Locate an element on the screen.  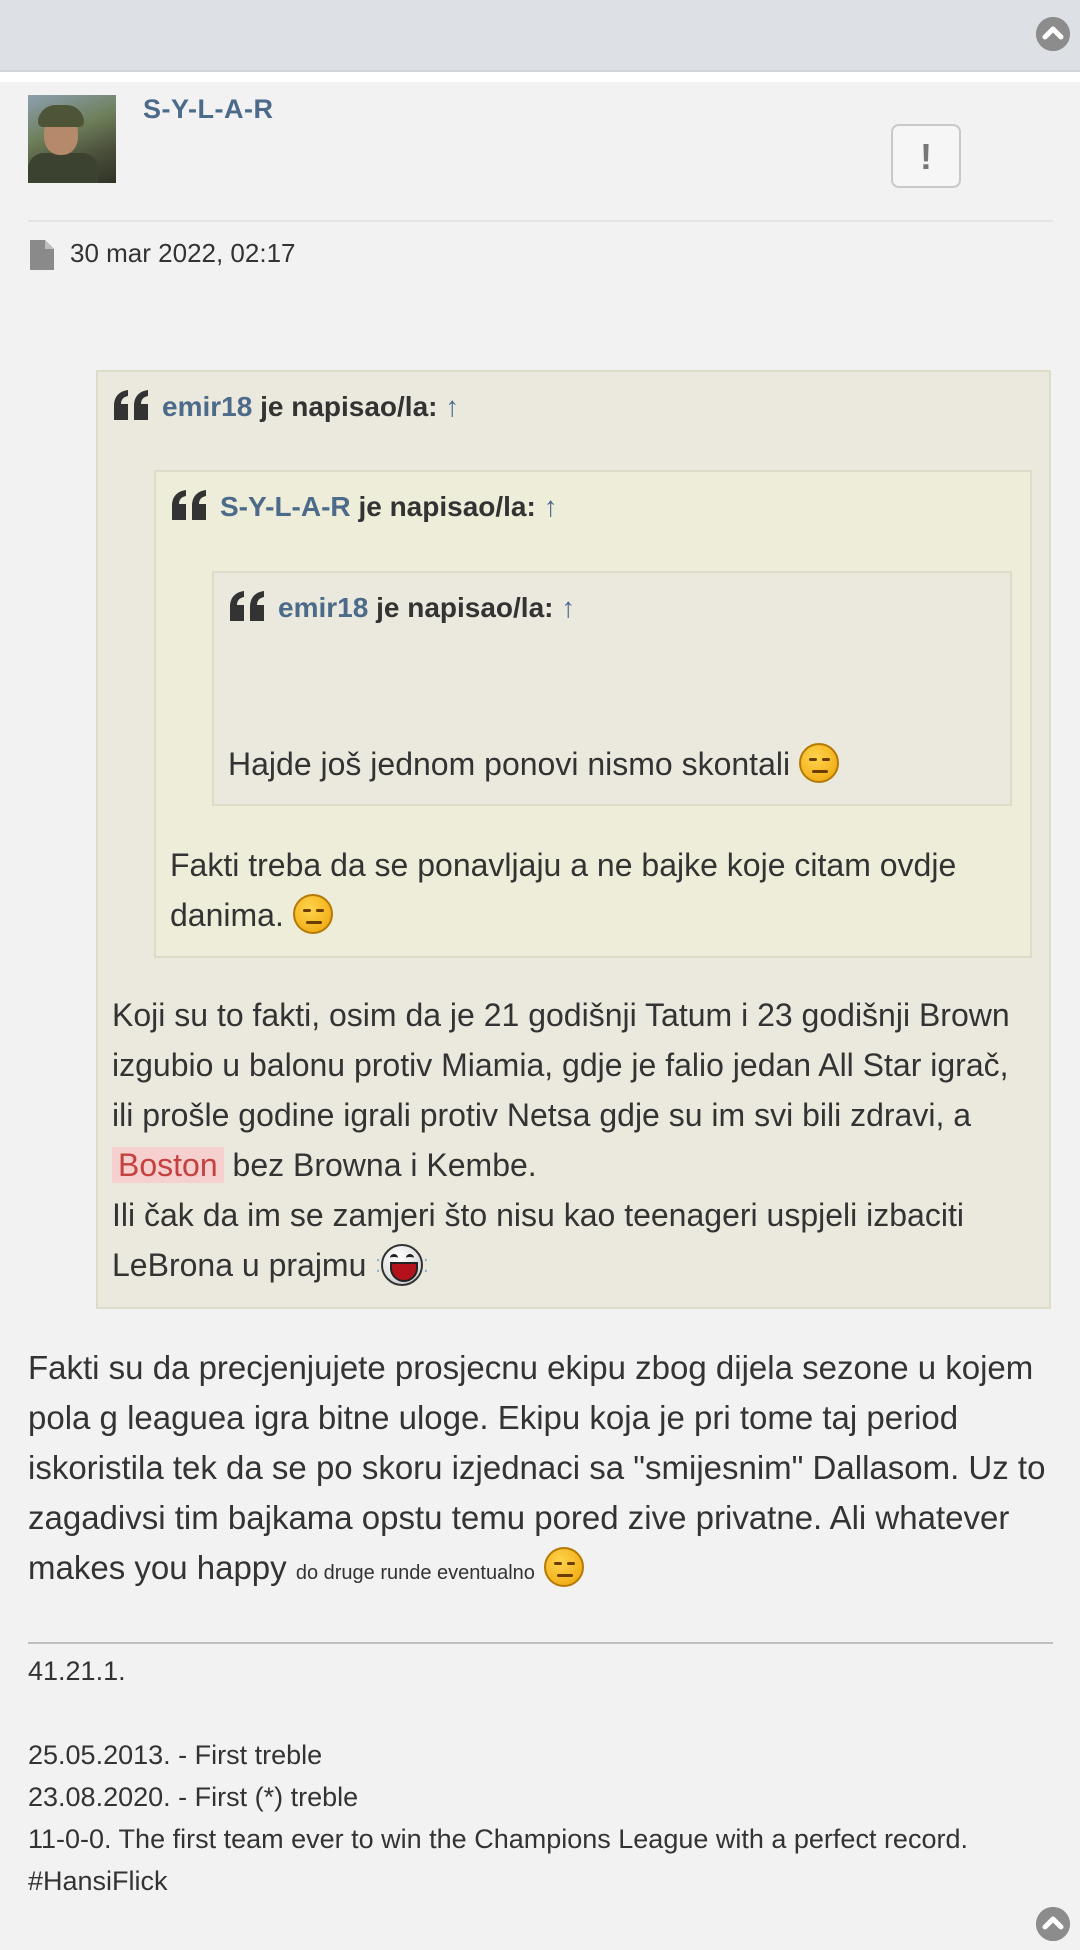
avatar is located at coordinates (72, 139).